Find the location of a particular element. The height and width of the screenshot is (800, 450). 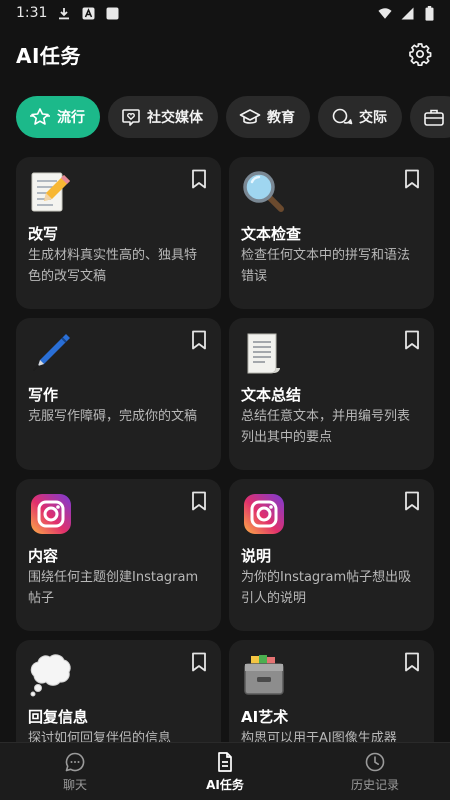

task-card-rewrite: 改写 生成材料真实性高的、独具特色的改写文稿 is located at coordinates (118, 233).